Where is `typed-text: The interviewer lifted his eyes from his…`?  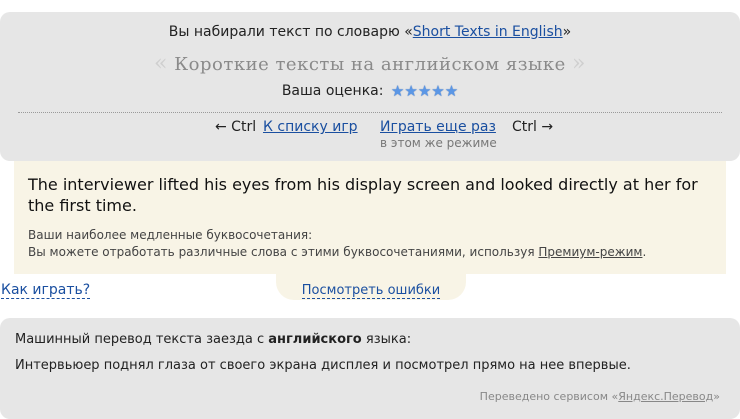 typed-text: The interviewer lifted his eyes from his… is located at coordinates (363, 195).